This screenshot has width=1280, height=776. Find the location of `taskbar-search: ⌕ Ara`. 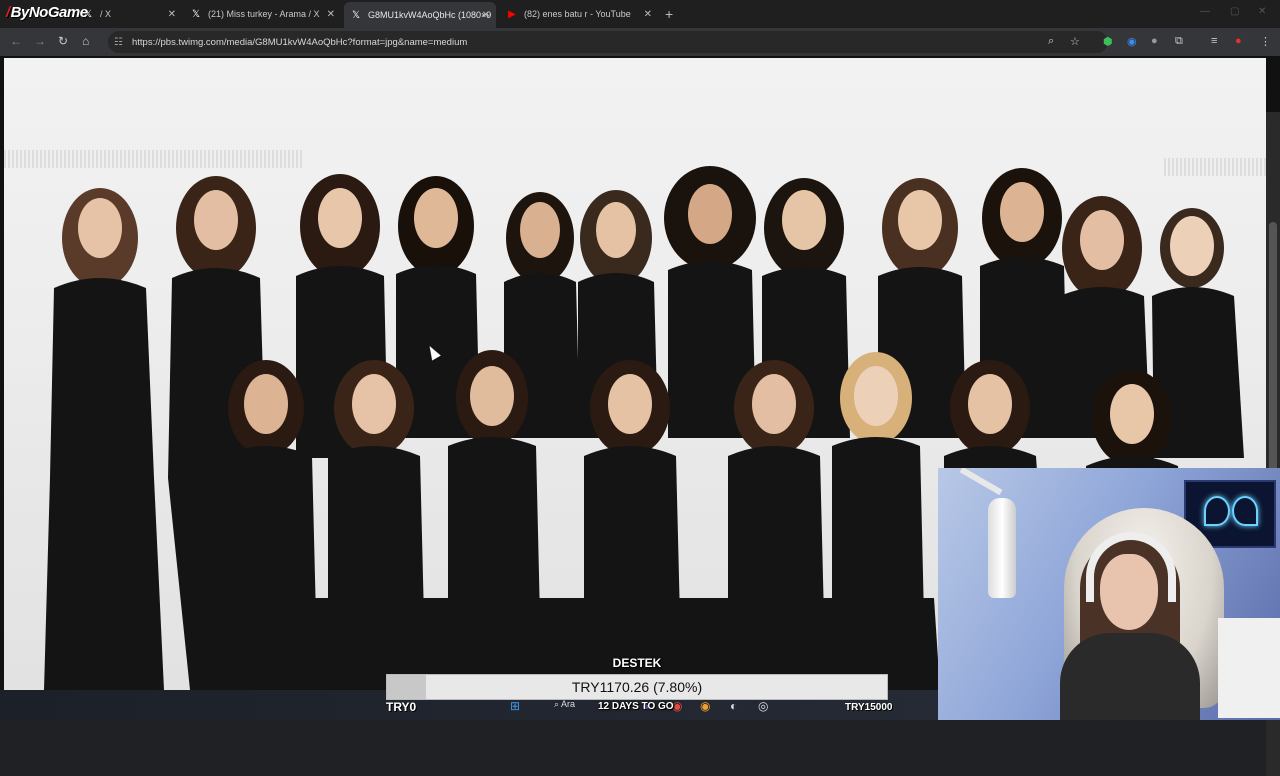

taskbar-search: ⌕ Ara is located at coordinates (564, 704).